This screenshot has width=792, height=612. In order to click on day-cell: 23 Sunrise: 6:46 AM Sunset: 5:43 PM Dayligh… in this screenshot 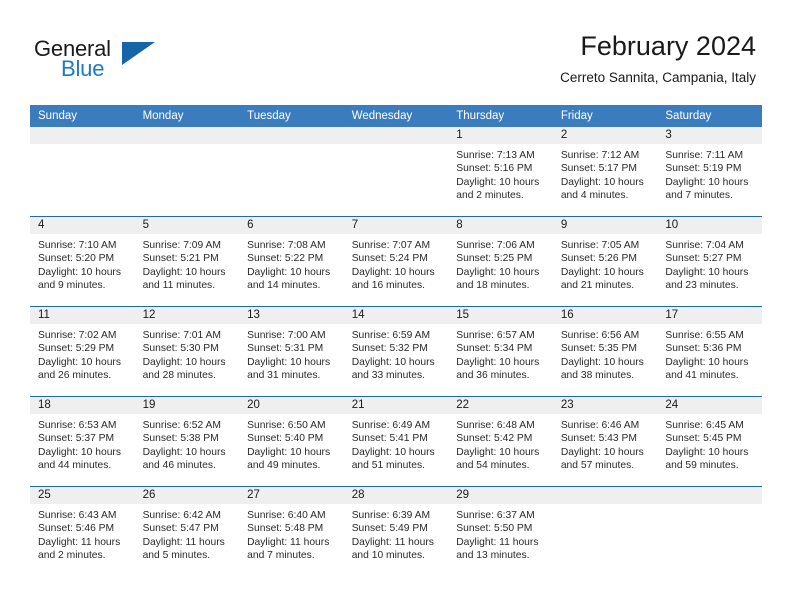, I will do `click(605, 441)`.